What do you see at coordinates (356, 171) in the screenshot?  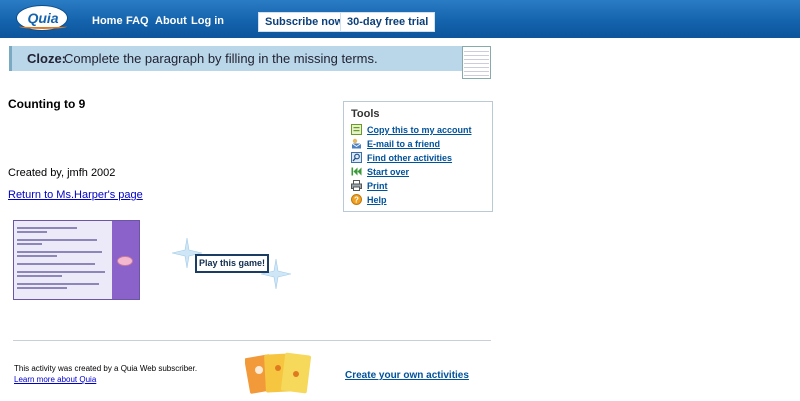 I see `rewind-icon` at bounding box center [356, 171].